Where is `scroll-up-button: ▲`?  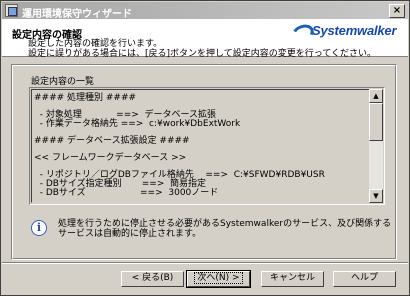
scroll-up-button: ▲ is located at coordinates (376, 96).